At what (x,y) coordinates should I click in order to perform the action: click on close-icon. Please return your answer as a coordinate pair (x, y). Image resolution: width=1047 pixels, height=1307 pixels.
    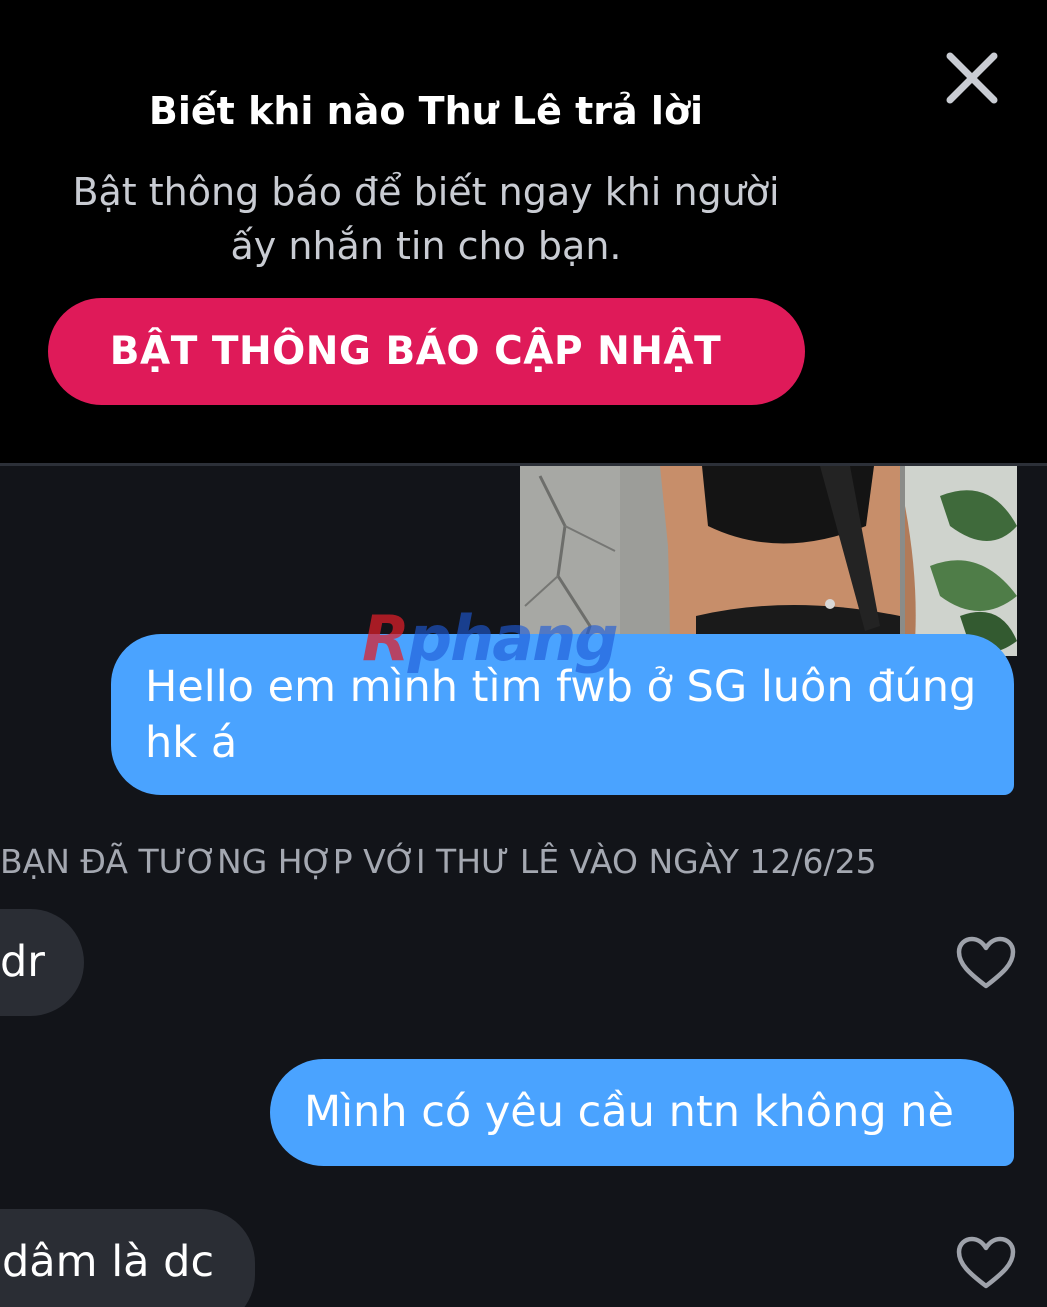
    Looking at the image, I should click on (972, 78).